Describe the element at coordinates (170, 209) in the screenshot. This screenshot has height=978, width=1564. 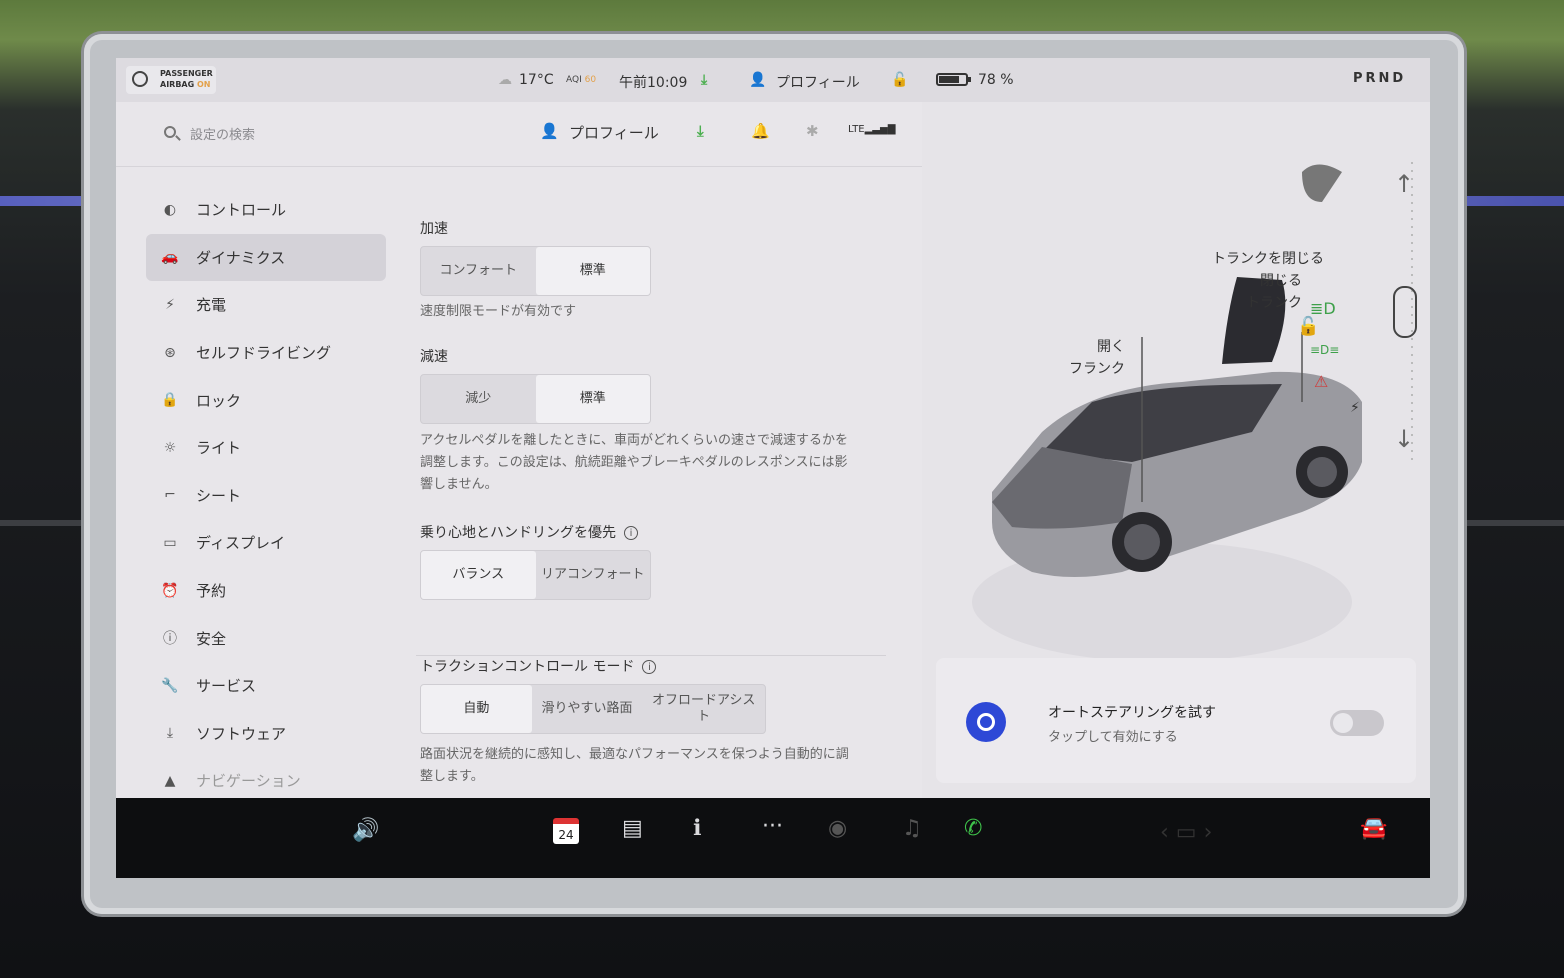
I see `toggle-icon: ◐` at that location.